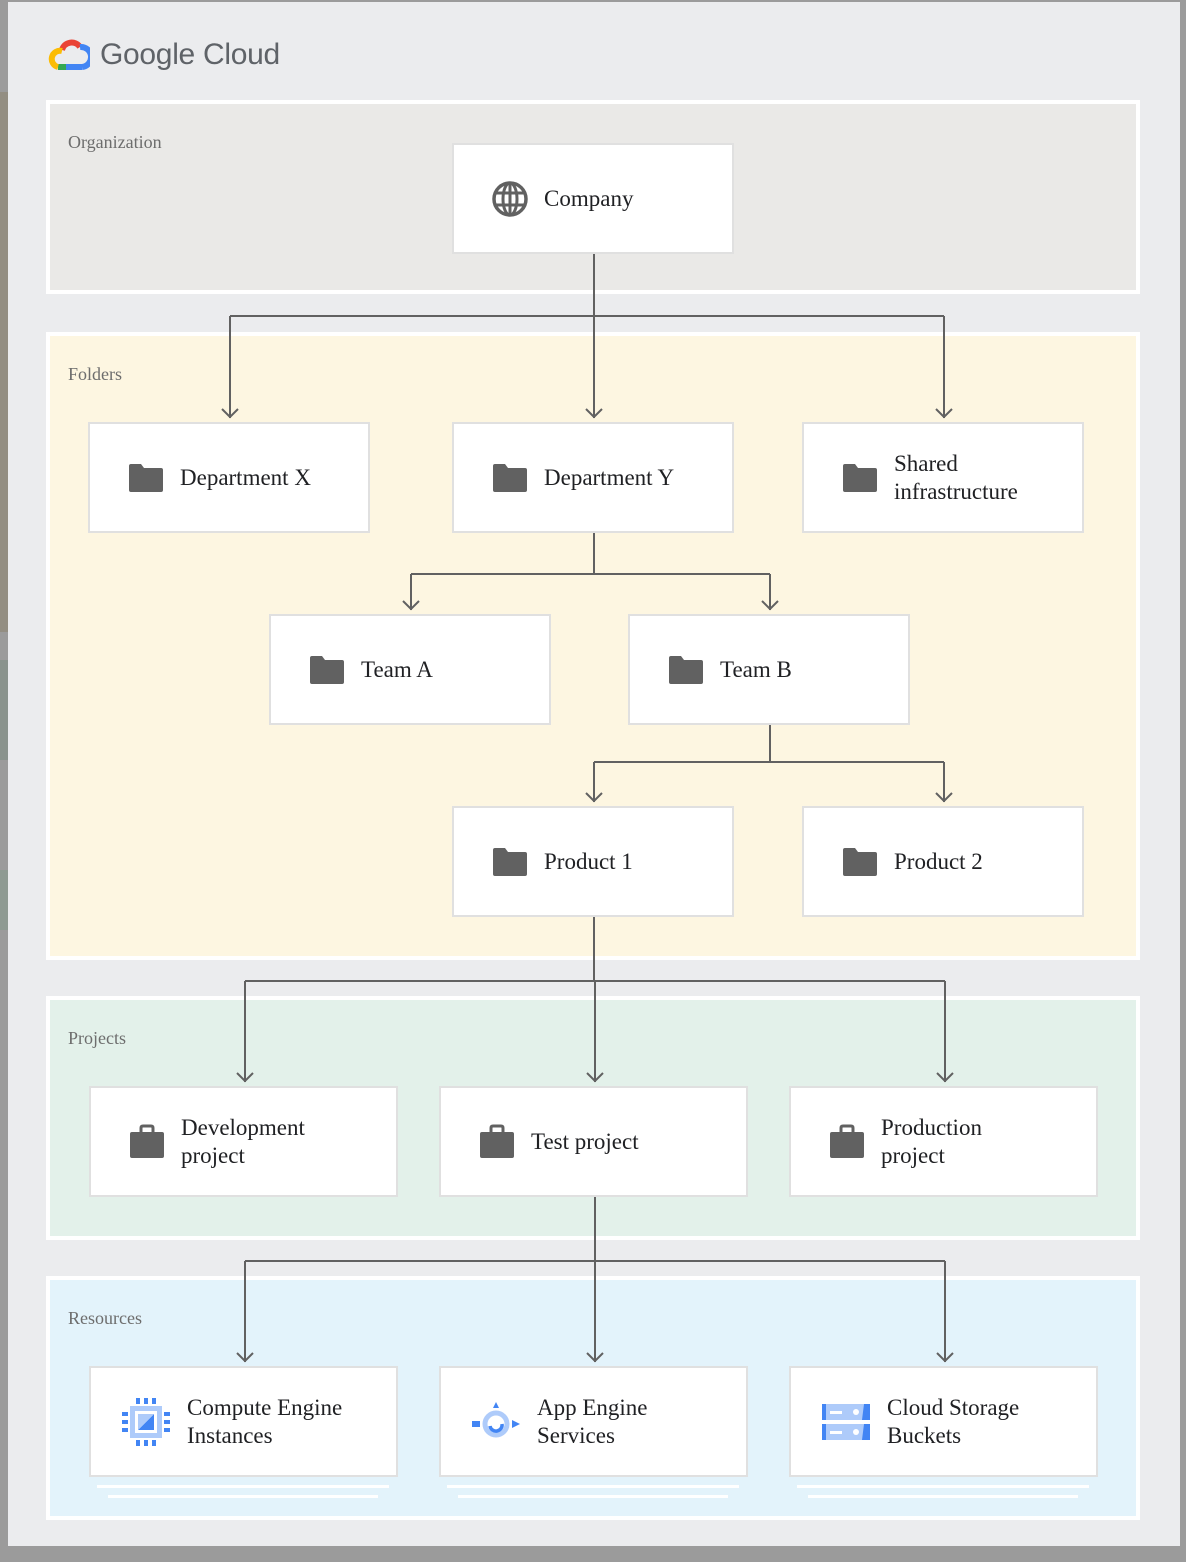 Image resolution: width=1186 pixels, height=1562 pixels. I want to click on band-label-organization: Organization, so click(115, 142).